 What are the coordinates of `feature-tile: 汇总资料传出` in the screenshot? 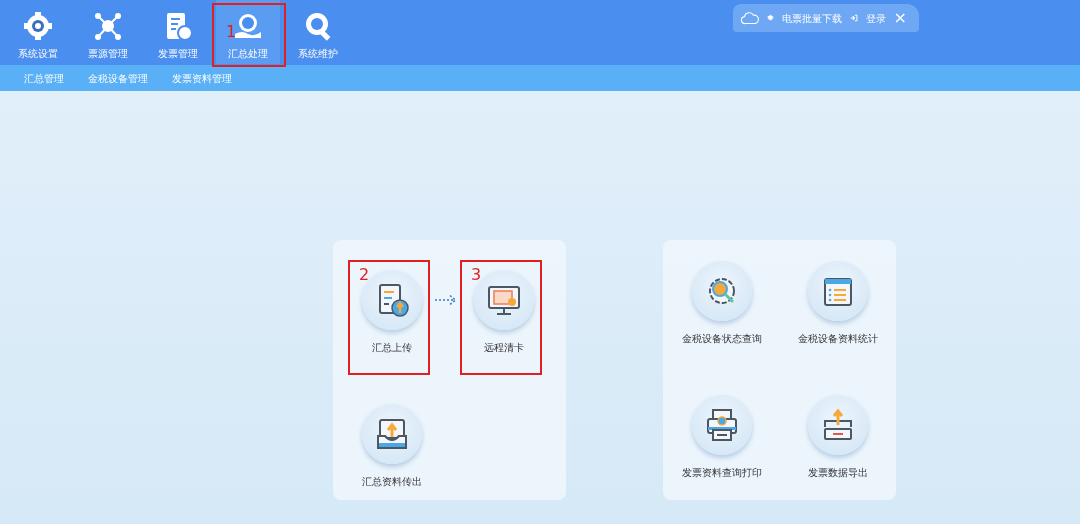 It's located at (392, 446).